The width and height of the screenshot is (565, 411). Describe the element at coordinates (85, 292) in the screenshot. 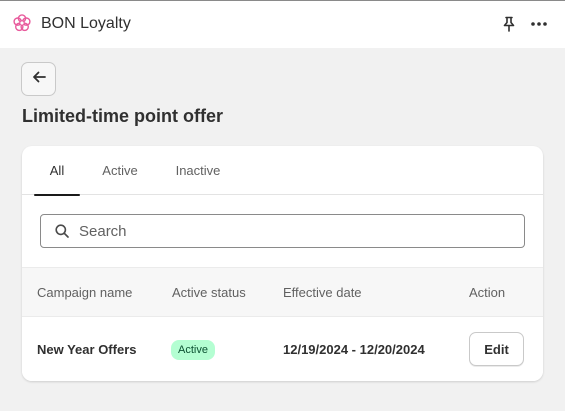

I see `column-header-campaign-name: Campaign name` at that location.